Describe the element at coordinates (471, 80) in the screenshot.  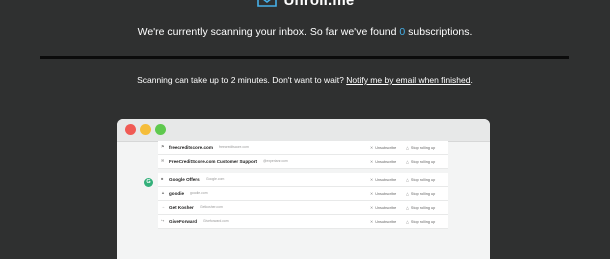
I see `wait-note-period: .` at that location.